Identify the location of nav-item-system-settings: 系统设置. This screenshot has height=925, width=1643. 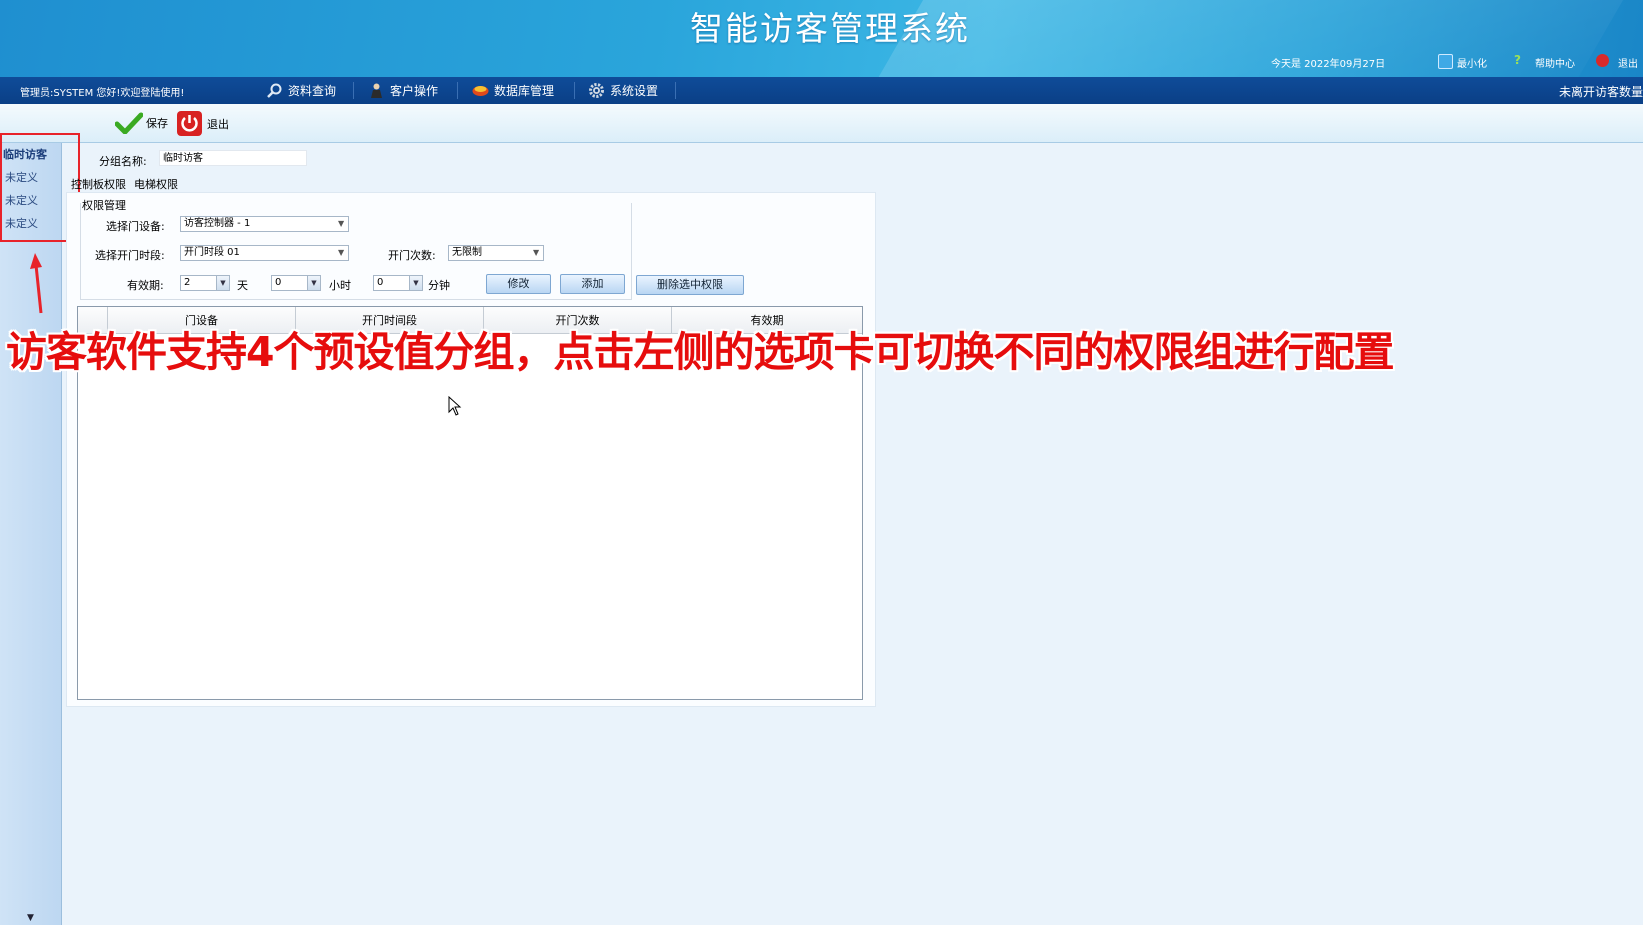
(623, 90).